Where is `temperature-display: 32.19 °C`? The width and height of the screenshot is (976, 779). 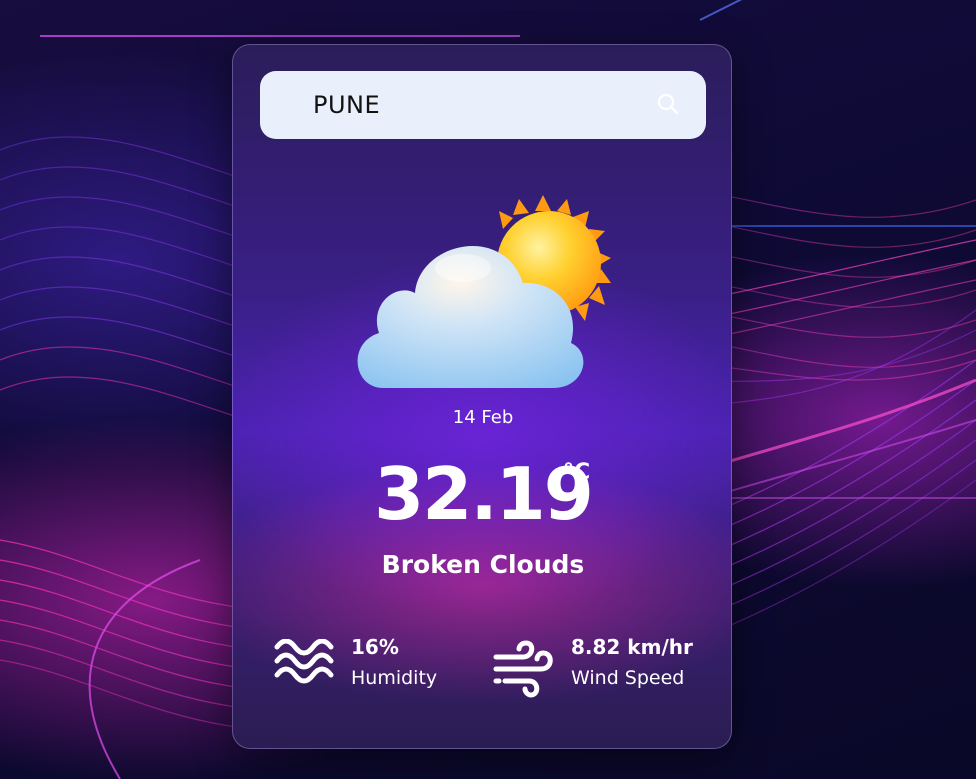 temperature-display: 32.19 °C is located at coordinates (482, 494).